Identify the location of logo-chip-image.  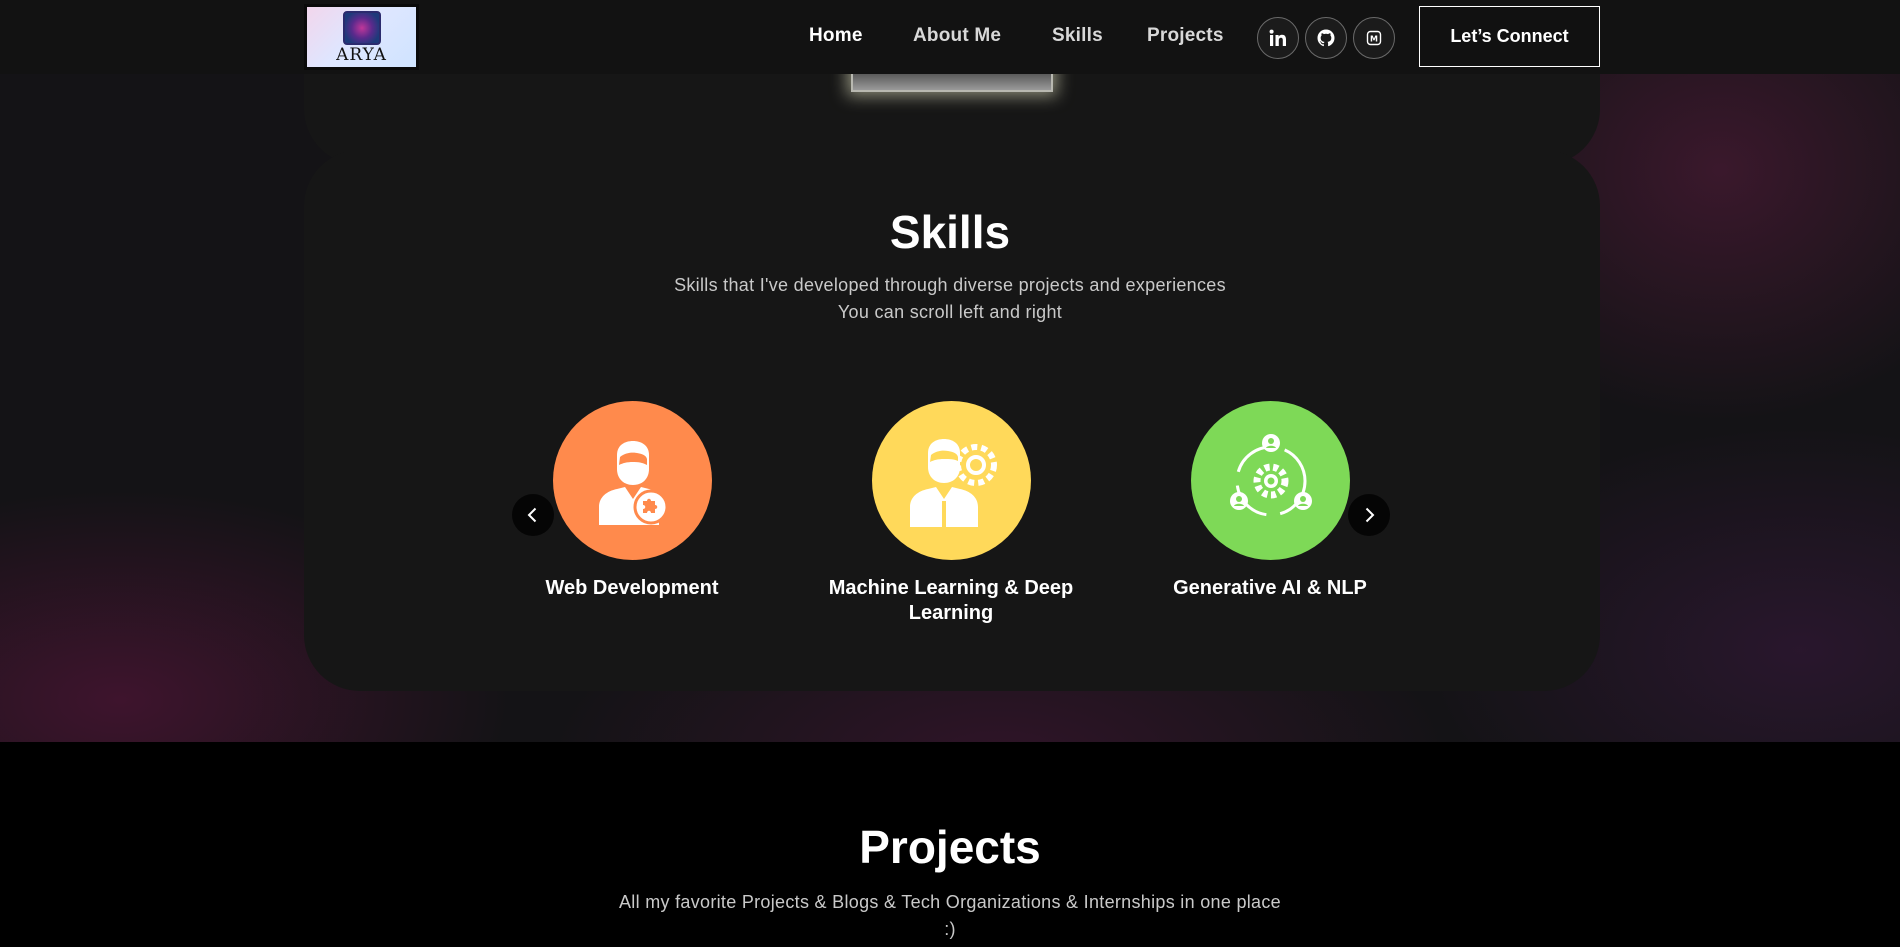
(361, 28).